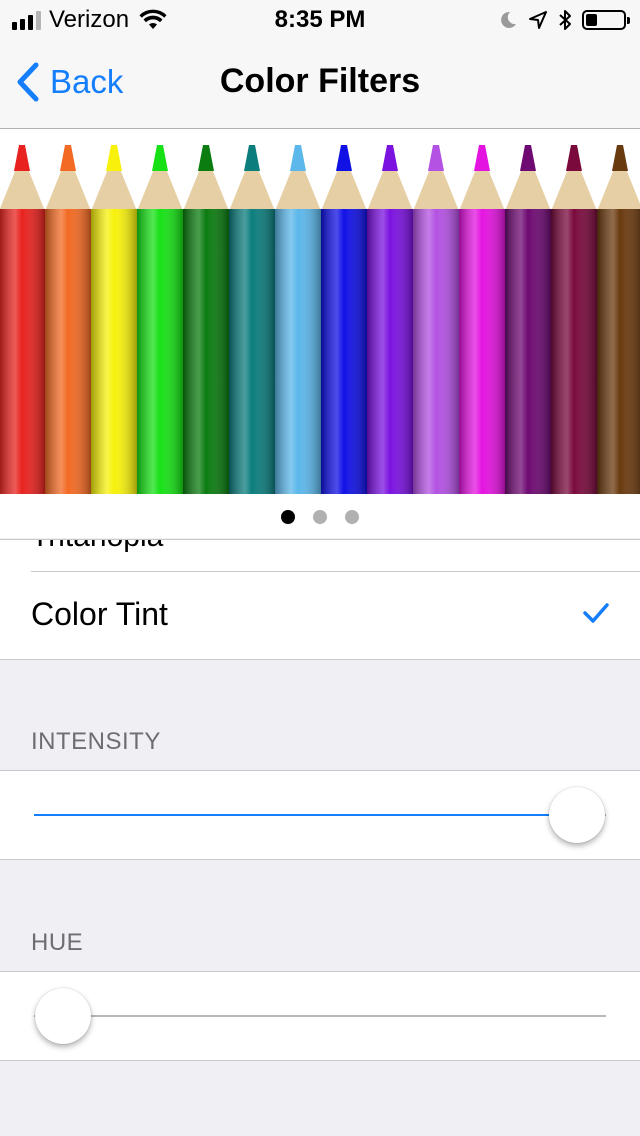 Image resolution: width=640 pixels, height=1136 pixels. What do you see at coordinates (306, 815) in the screenshot?
I see `intensity-slider-fill` at bounding box center [306, 815].